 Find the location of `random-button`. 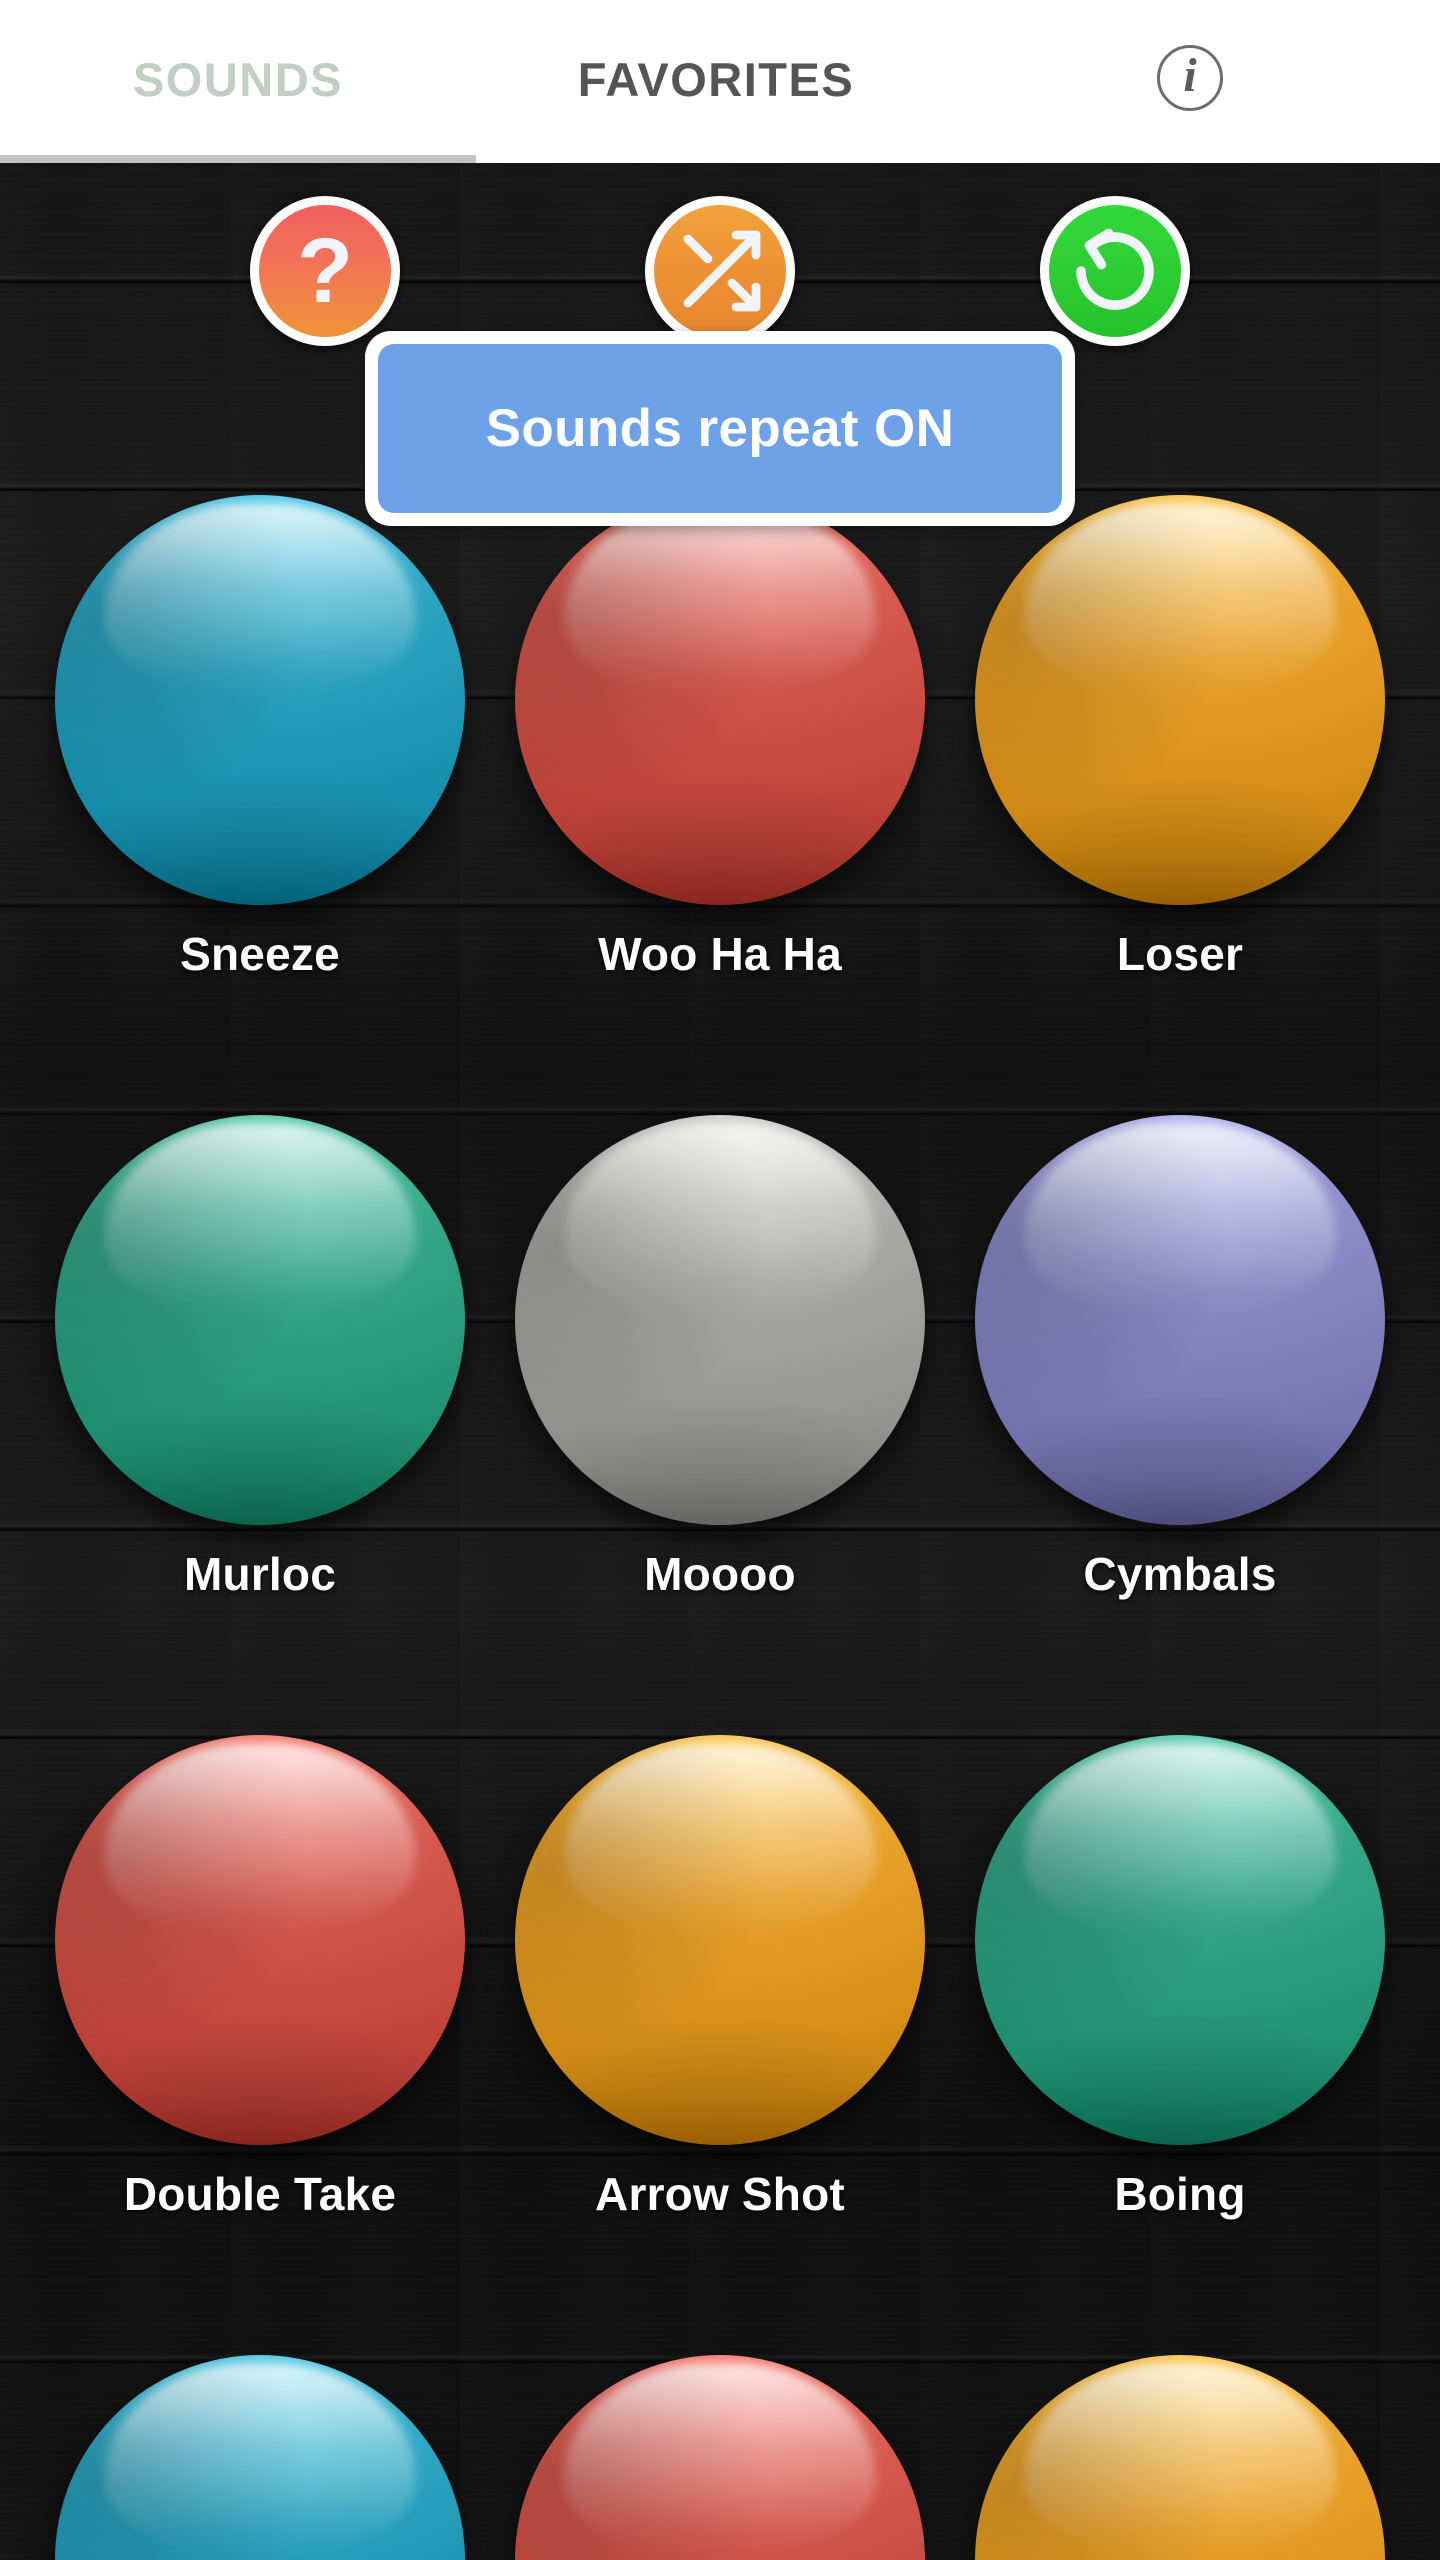

random-button is located at coordinates (720, 271).